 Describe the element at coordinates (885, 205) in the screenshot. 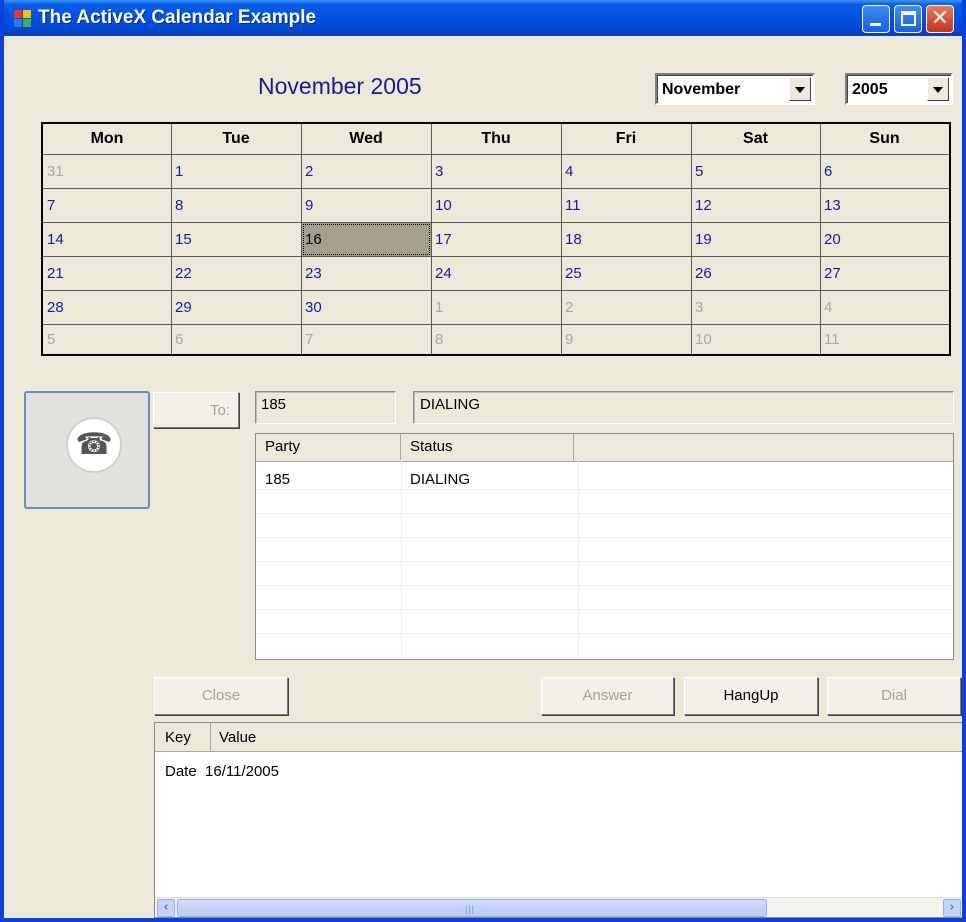

I see `calendar-day-cell: 13` at that location.